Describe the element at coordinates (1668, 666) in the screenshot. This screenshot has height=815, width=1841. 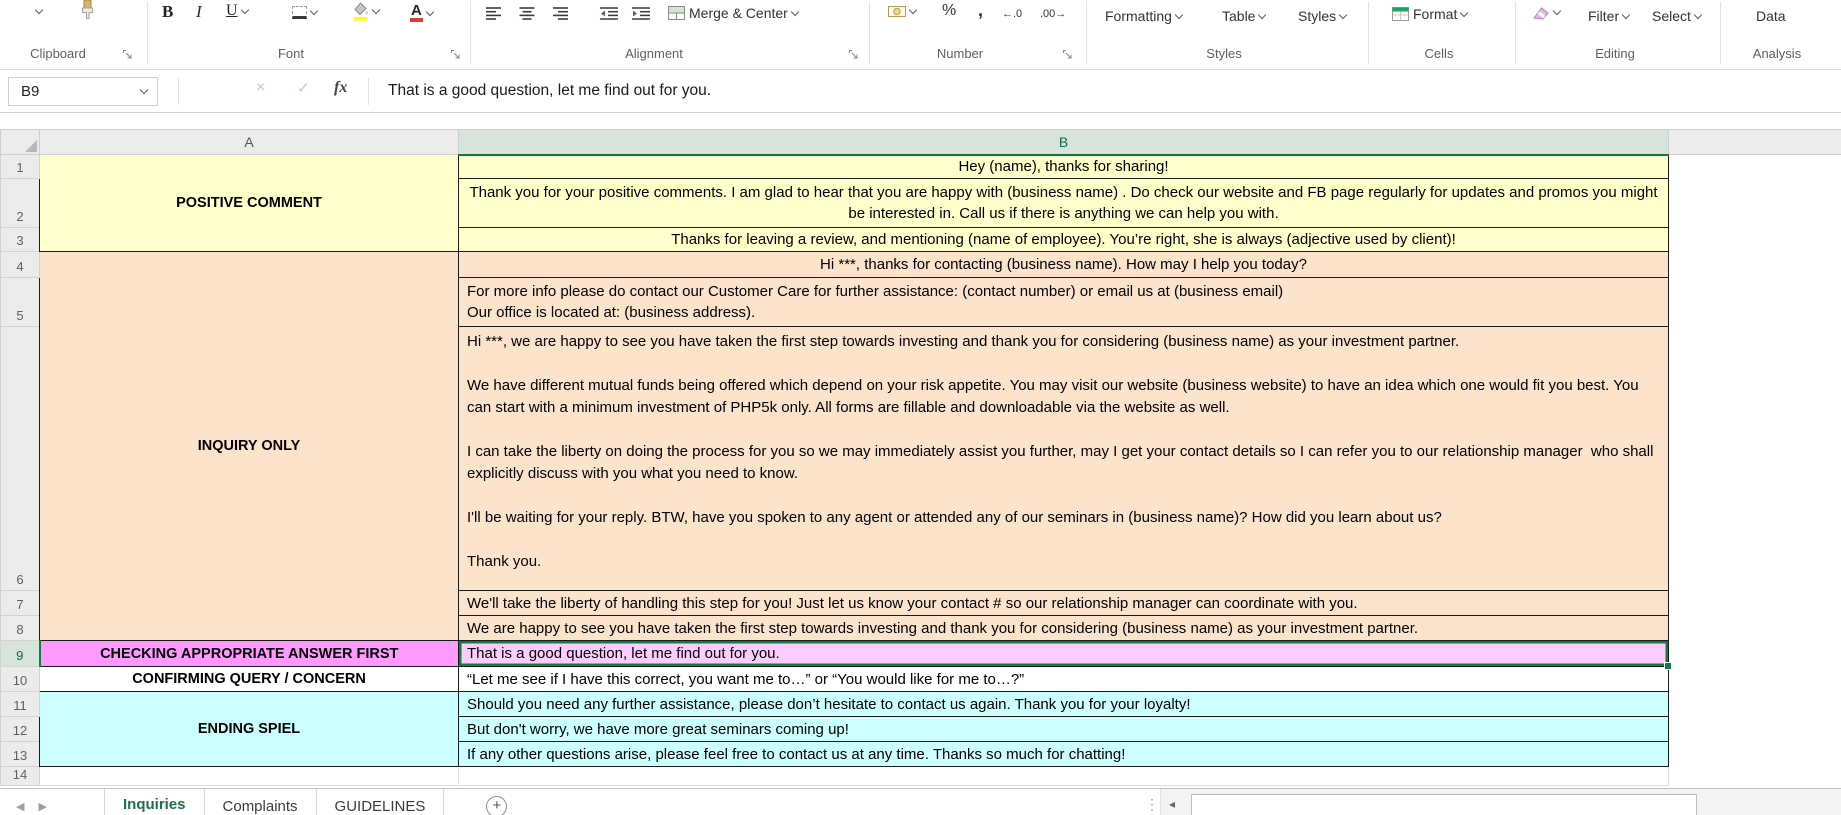
I see `selection-fill-handle` at that location.